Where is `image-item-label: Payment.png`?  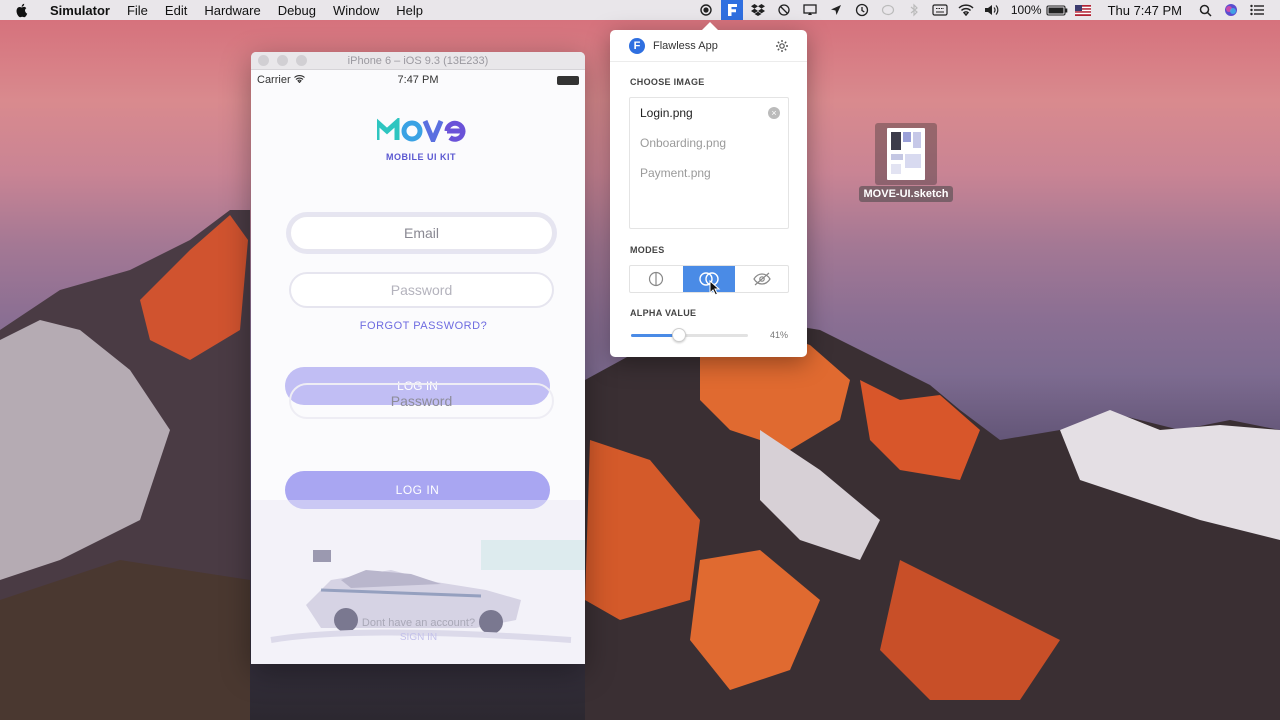 image-item-label: Payment.png is located at coordinates (675, 173).